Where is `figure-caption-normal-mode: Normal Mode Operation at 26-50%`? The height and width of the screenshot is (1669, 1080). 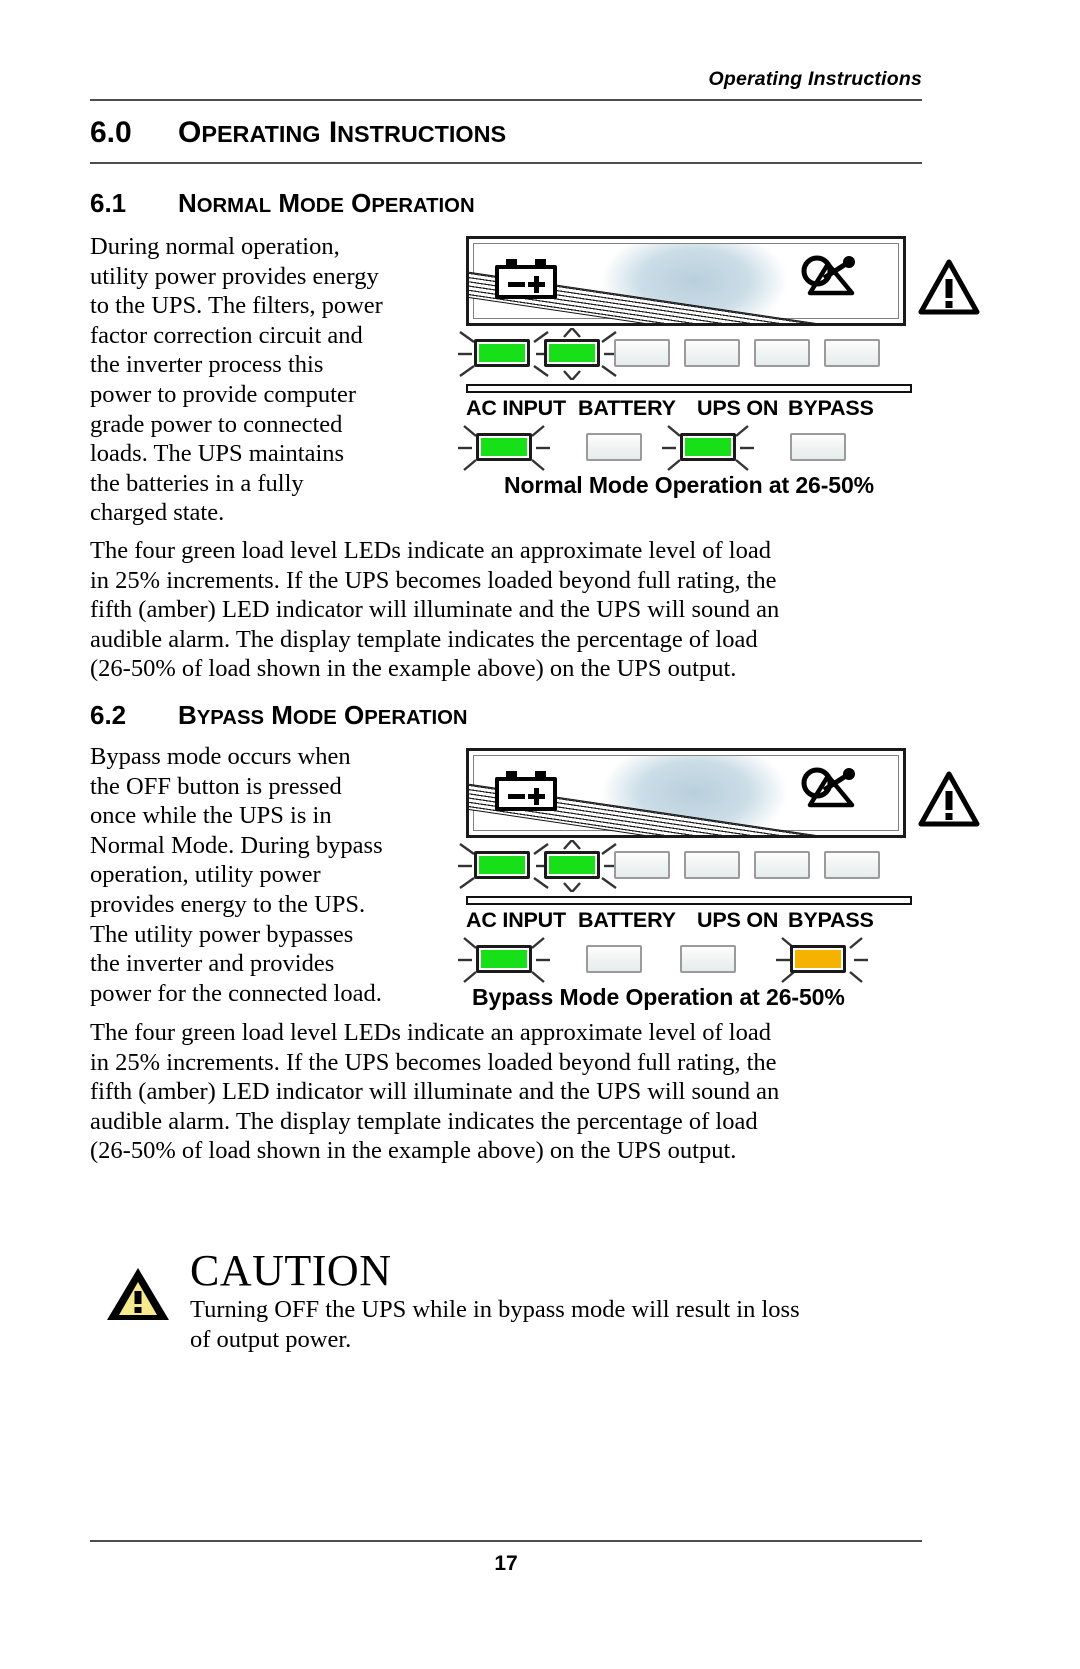 figure-caption-normal-mode: Normal Mode Operation at 26-50% is located at coordinates (689, 485).